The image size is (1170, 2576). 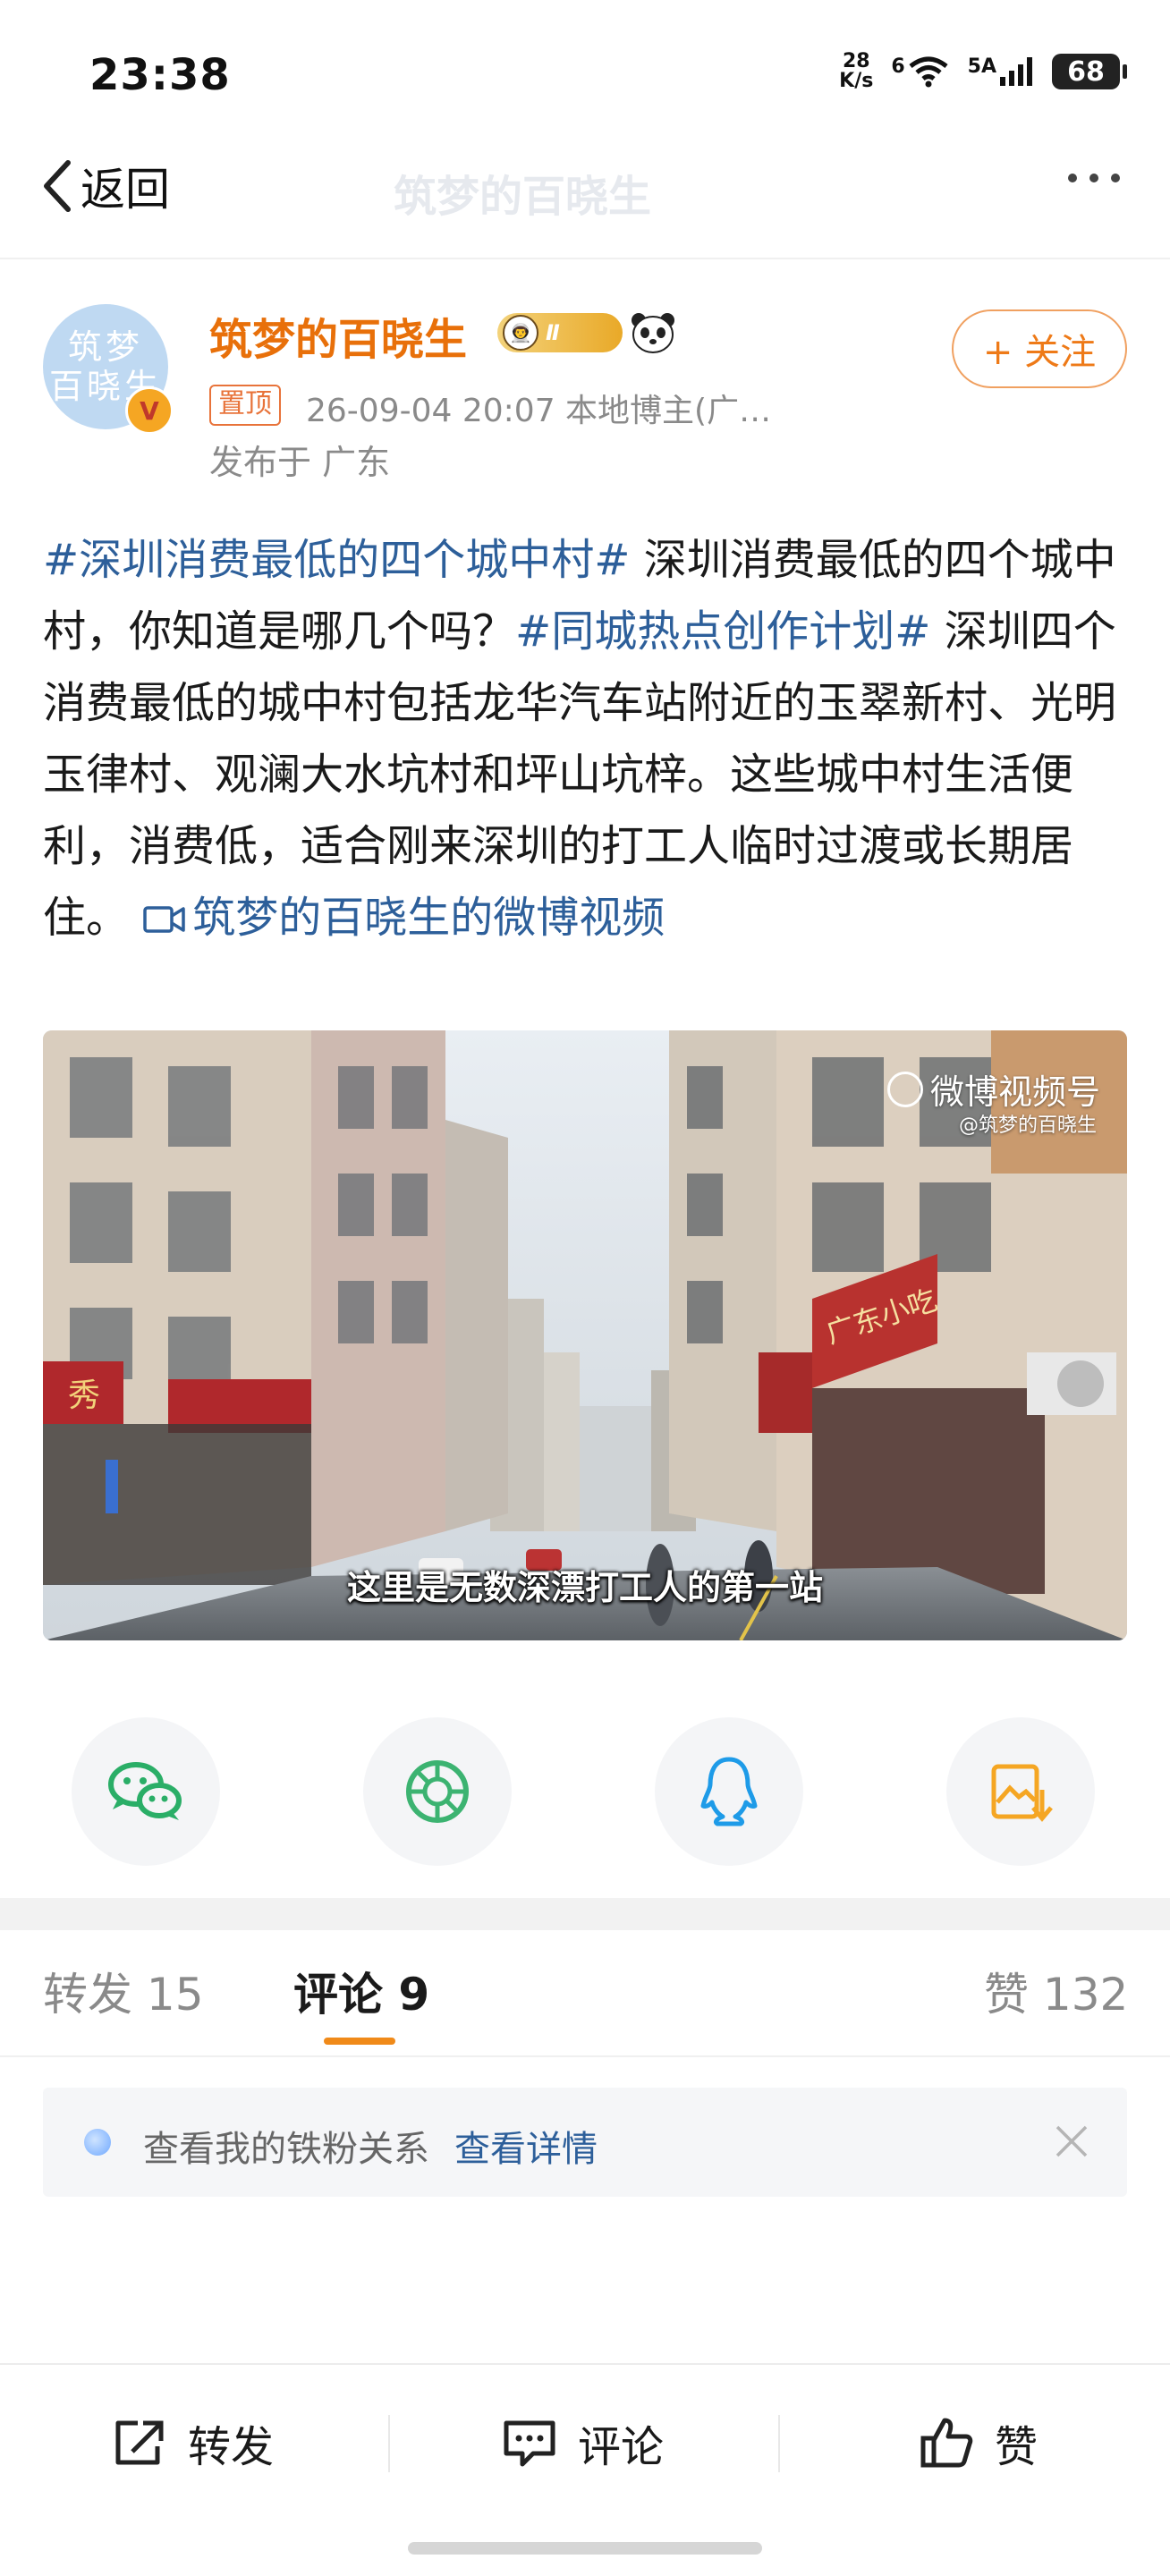 I want to click on video-watermark: 微博视频号, so click(x=993, y=1089).